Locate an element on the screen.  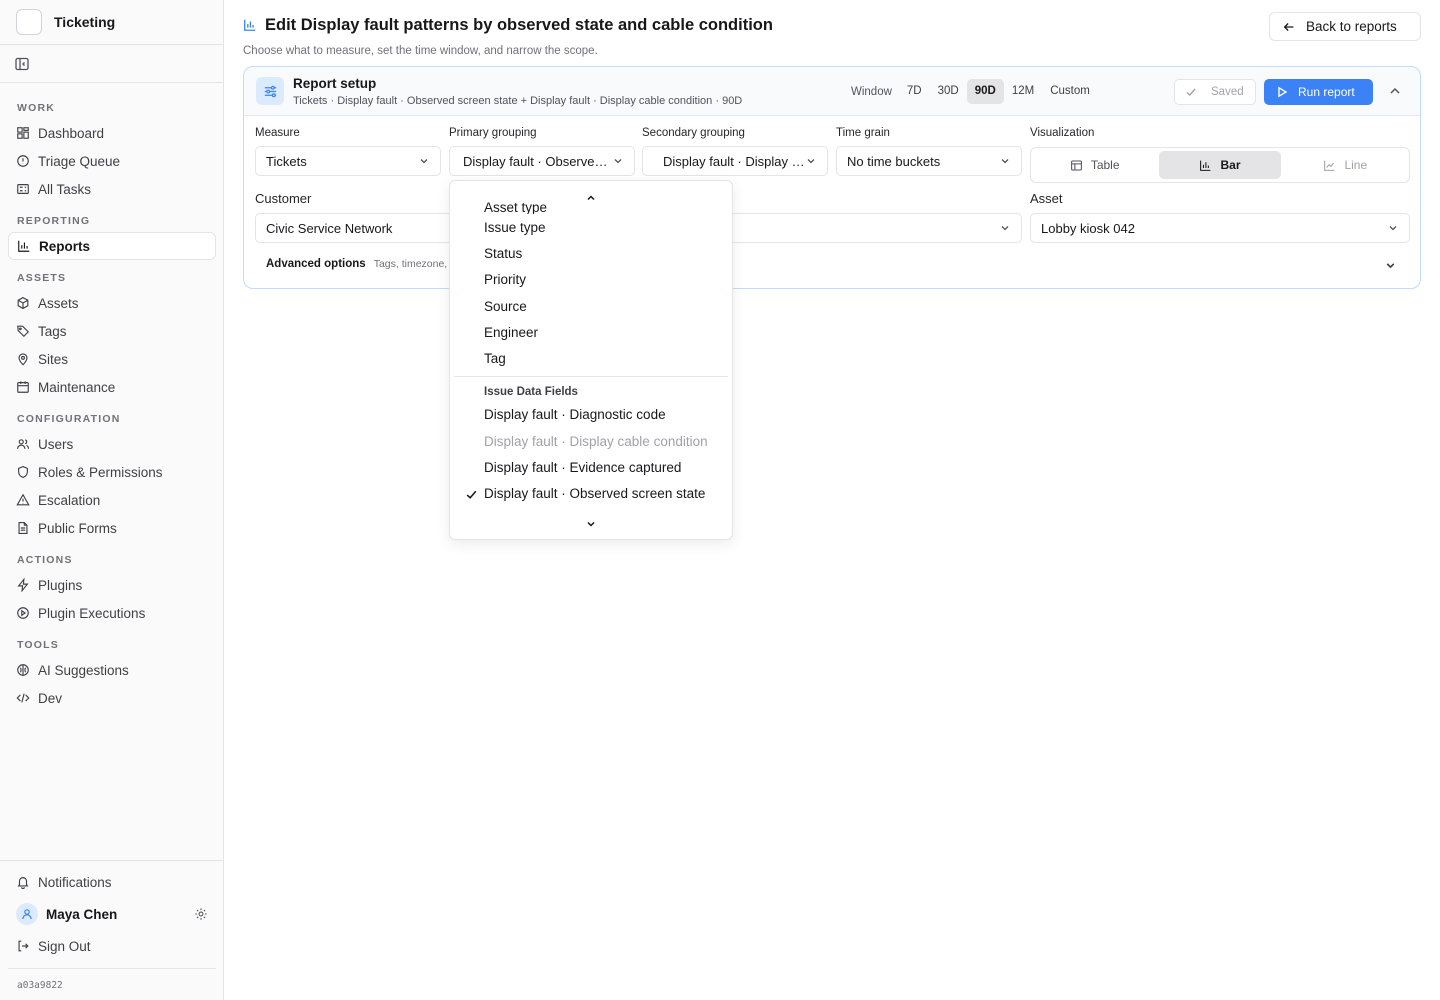
sidebar-item-all-tasks: All Tasks is located at coordinates (112, 189).